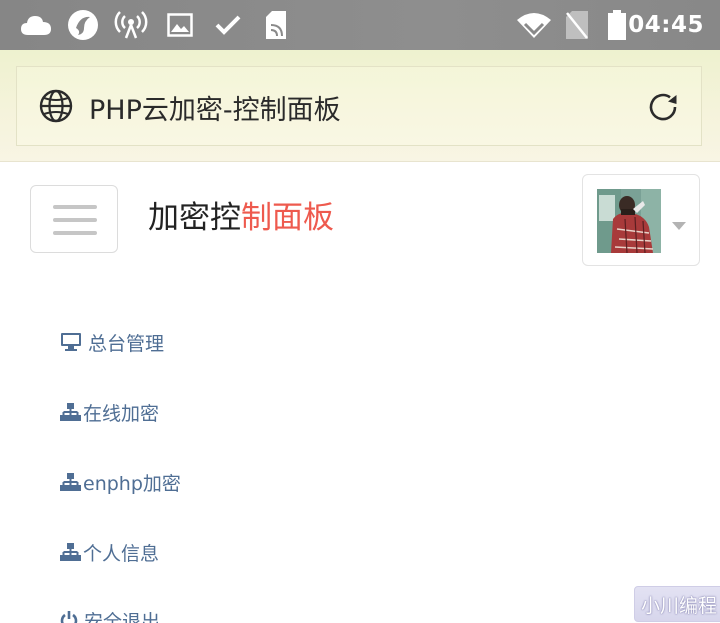  I want to click on refresh-icon, so click(663, 107).